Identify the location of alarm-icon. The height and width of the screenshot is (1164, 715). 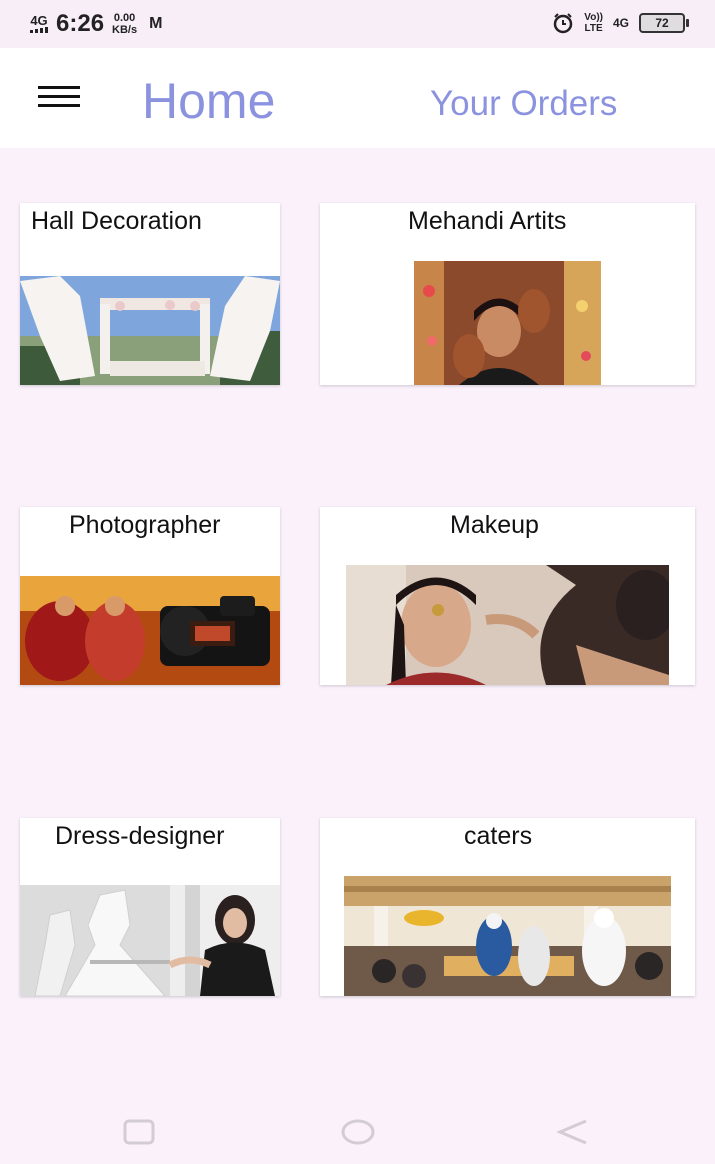
(563, 23).